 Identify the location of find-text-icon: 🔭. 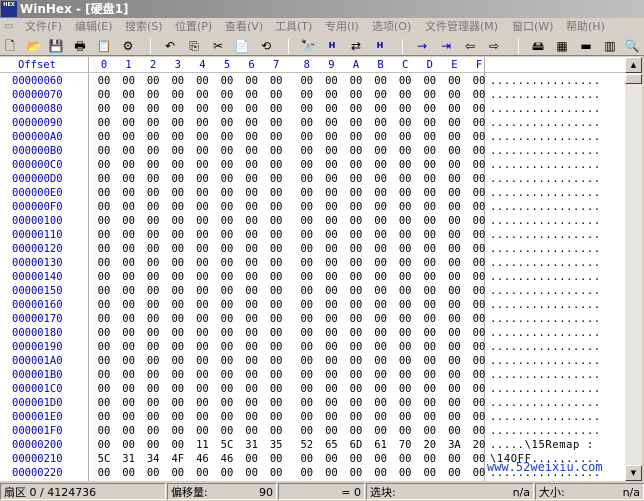
(308, 46).